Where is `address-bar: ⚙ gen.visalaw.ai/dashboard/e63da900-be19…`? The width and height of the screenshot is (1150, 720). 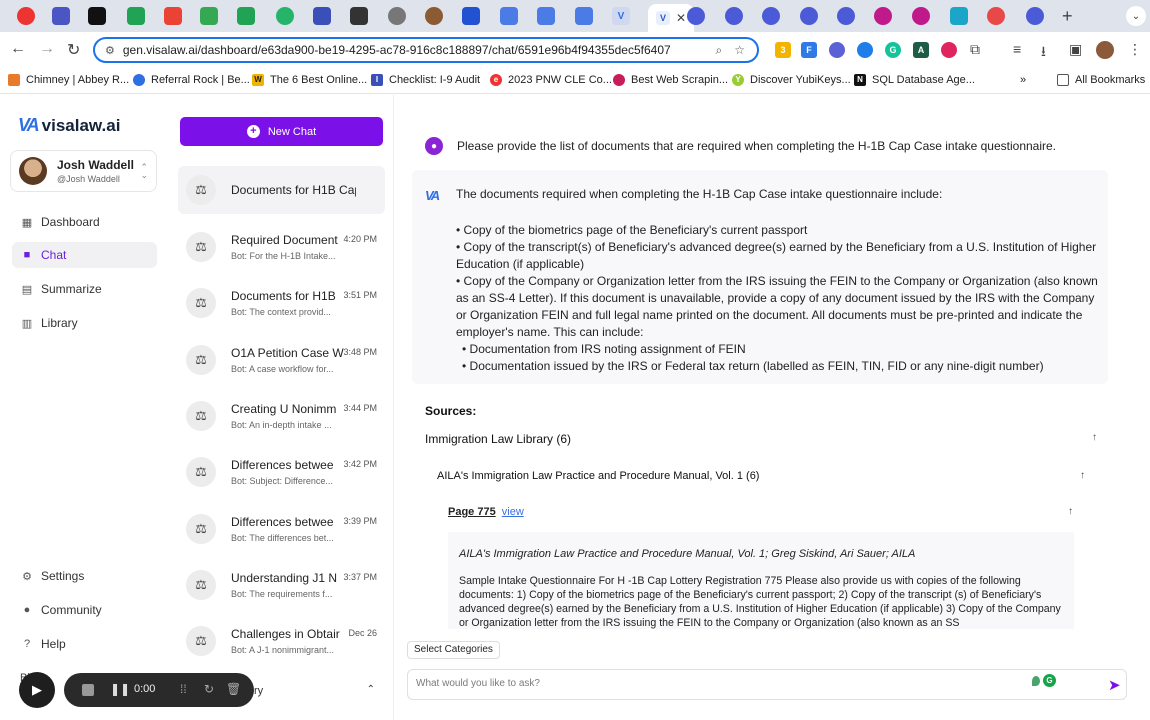
address-bar: ⚙ gen.visalaw.ai/dashboard/e63da900-be19… is located at coordinates (426, 50).